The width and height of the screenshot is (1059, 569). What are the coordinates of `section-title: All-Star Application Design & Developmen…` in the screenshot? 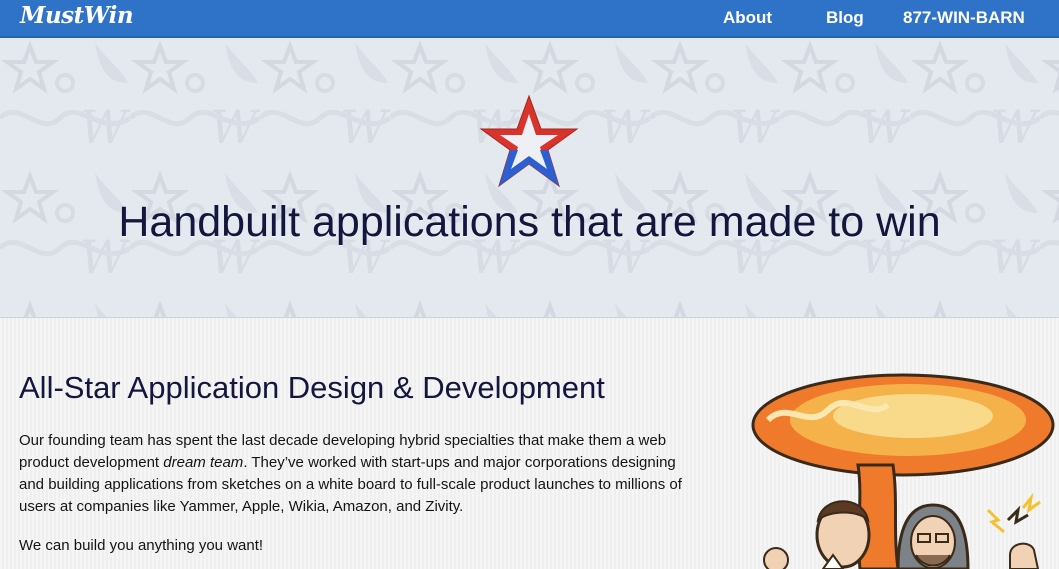 It's located at (312, 387).